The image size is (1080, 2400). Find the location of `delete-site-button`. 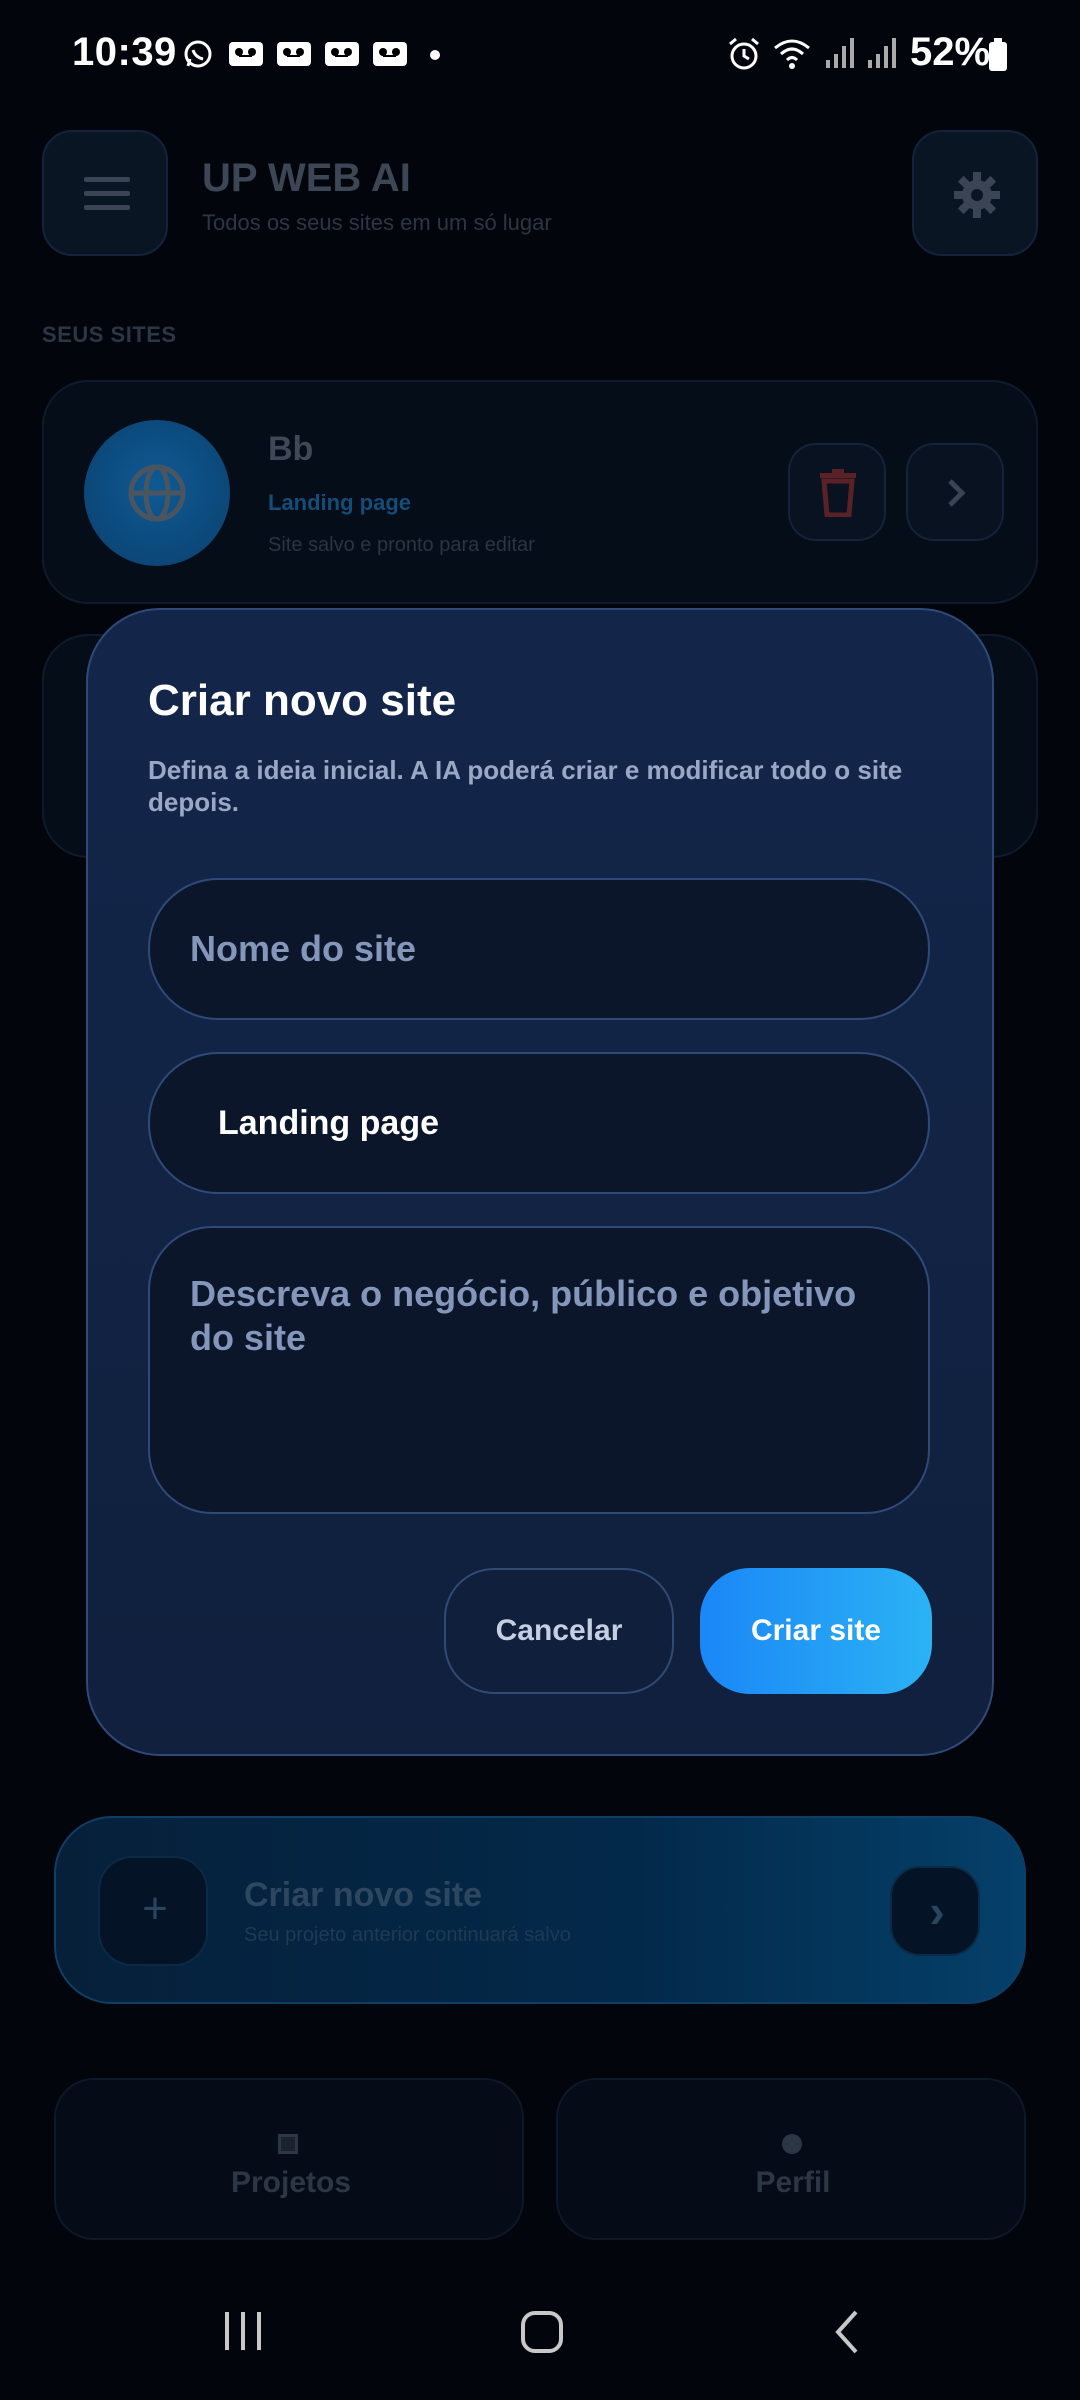

delete-site-button is located at coordinates (837, 492).